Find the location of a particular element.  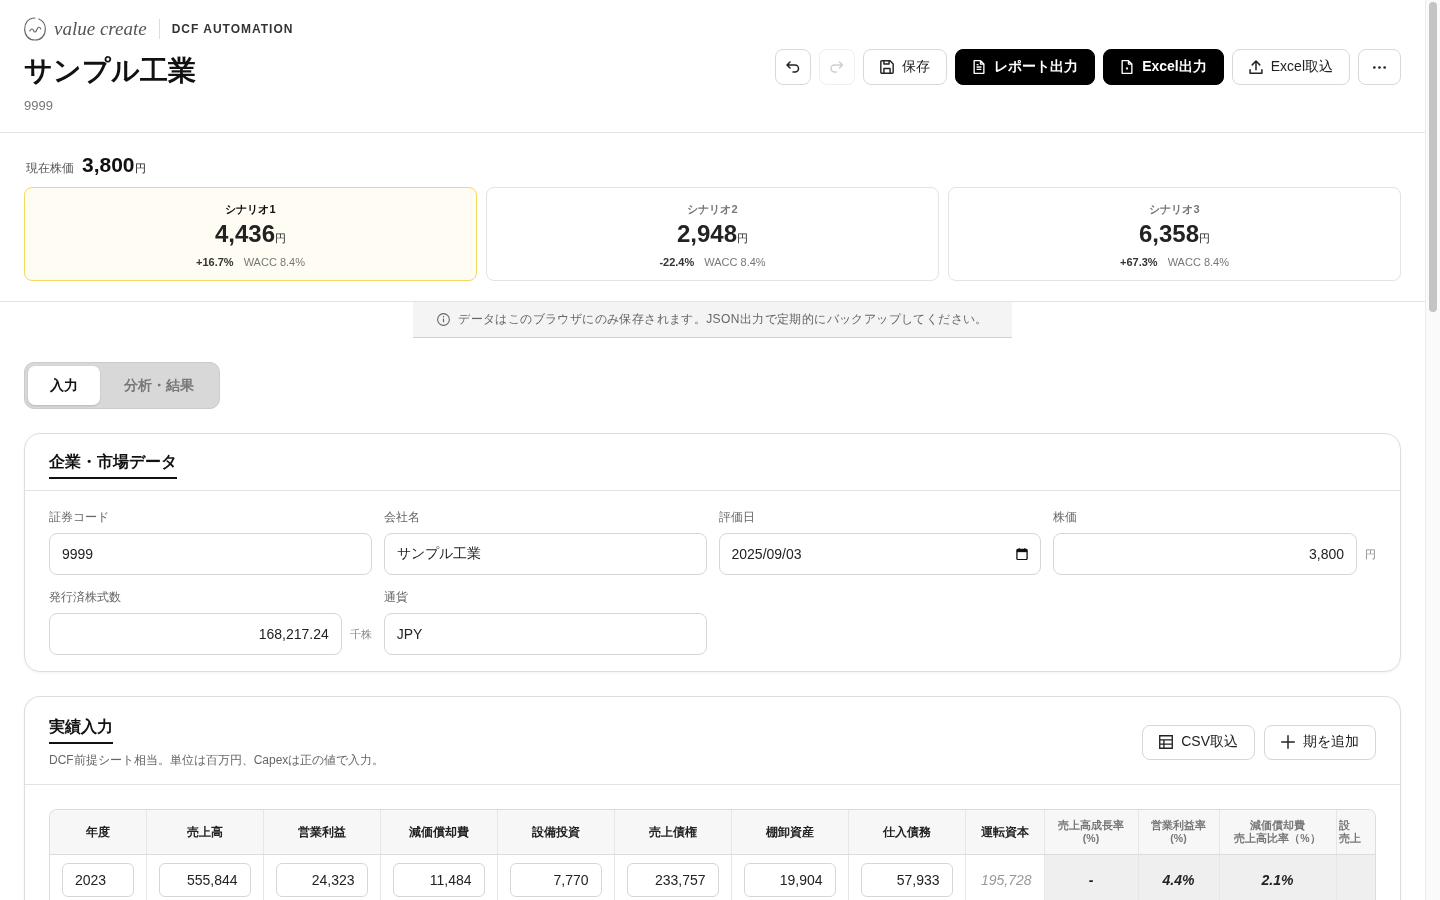

excel-export-button: Excel出力 is located at coordinates (1163, 67).